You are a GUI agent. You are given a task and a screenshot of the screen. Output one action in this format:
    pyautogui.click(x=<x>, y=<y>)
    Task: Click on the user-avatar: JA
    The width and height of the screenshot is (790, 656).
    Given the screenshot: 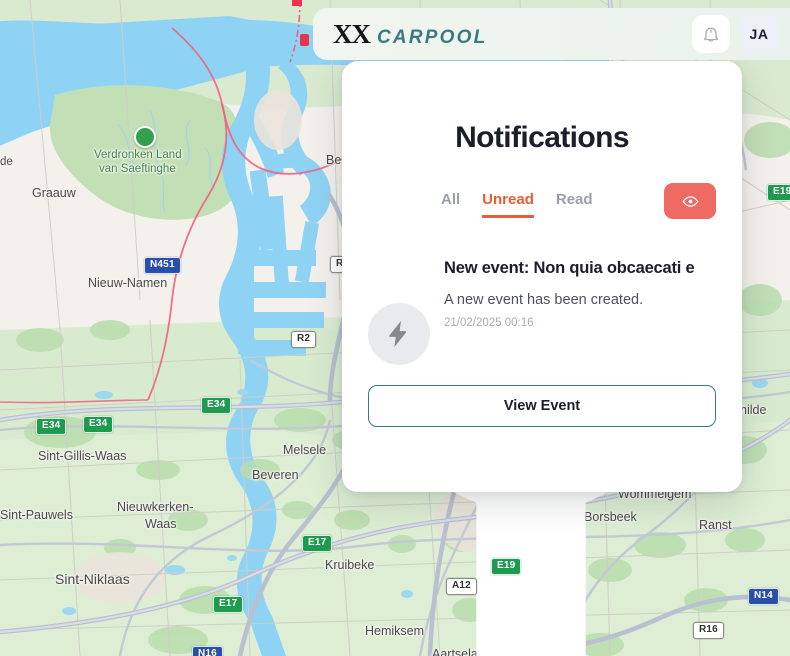 What is the action you would take?
    pyautogui.click(x=759, y=34)
    